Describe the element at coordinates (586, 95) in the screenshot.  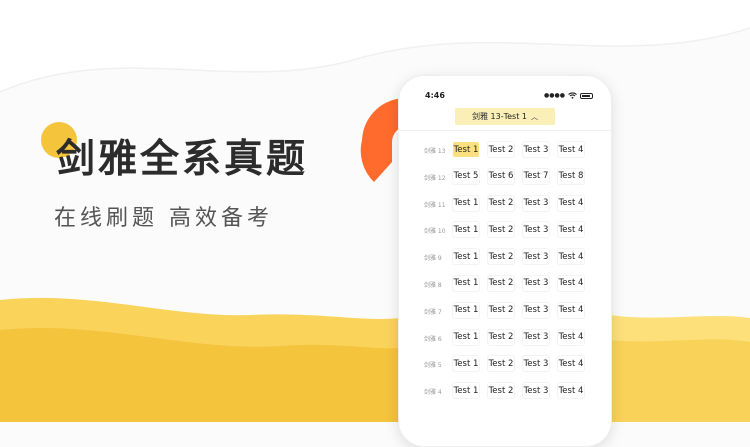
I see `battery-icon` at that location.